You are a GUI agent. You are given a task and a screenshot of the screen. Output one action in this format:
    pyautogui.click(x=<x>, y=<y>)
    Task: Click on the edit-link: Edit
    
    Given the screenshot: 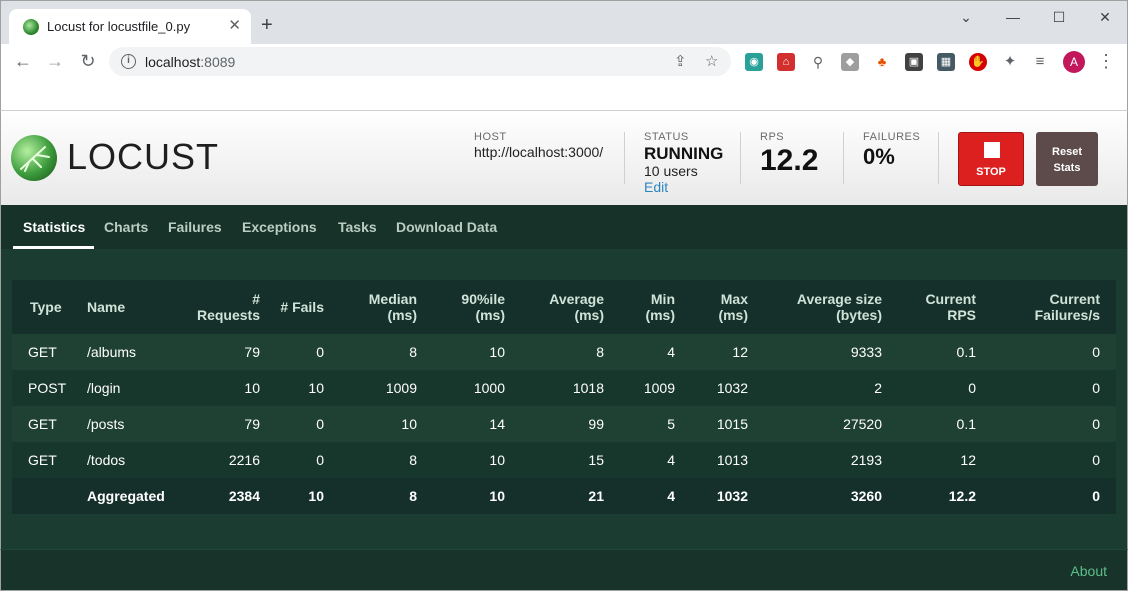 What is the action you would take?
    pyautogui.click(x=683, y=187)
    